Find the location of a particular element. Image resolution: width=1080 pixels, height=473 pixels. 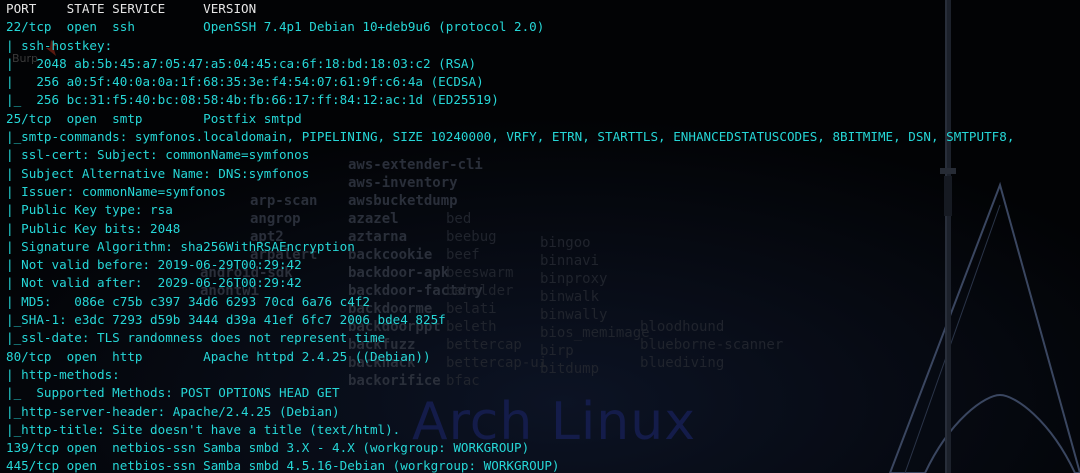

port-line-smtp: 25/tcp open smtp Postfix smtpd is located at coordinates (154, 118).